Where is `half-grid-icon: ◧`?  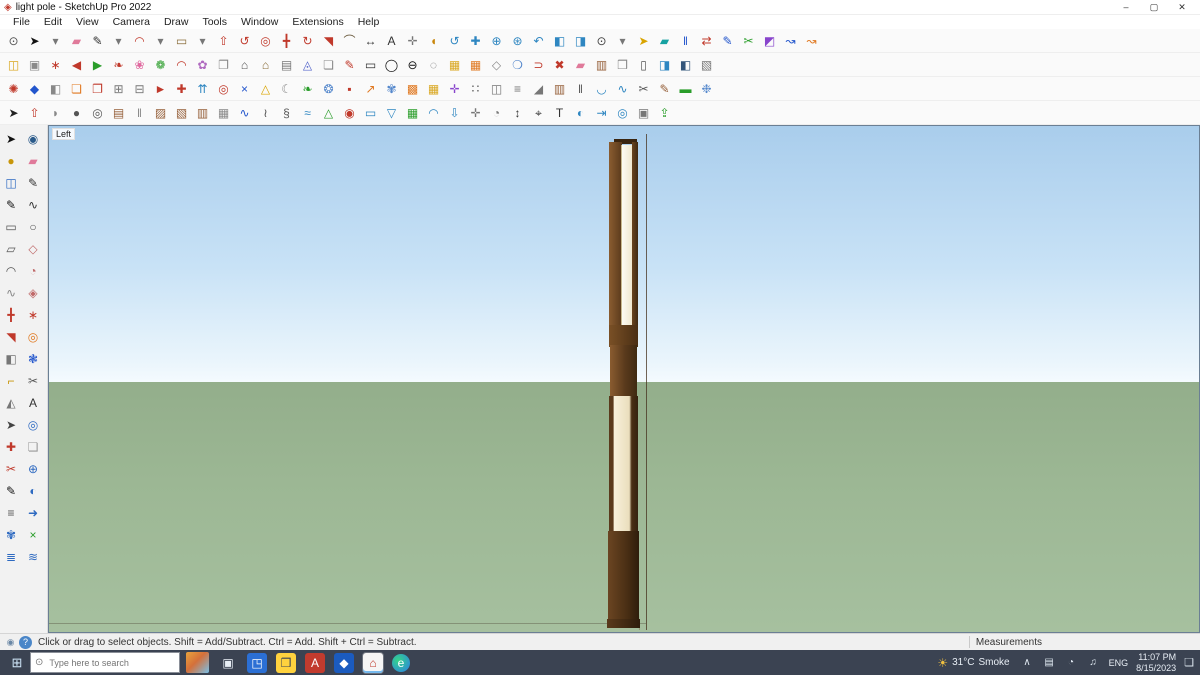
half-grid-icon: ◧ is located at coordinates (11, 359).